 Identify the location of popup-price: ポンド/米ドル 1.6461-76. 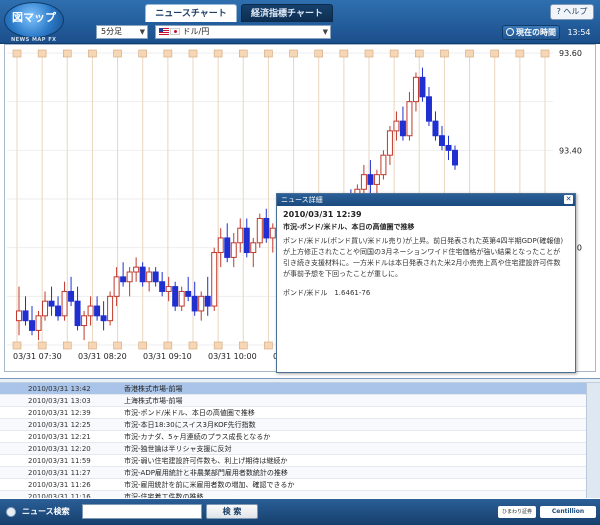
(327, 293).